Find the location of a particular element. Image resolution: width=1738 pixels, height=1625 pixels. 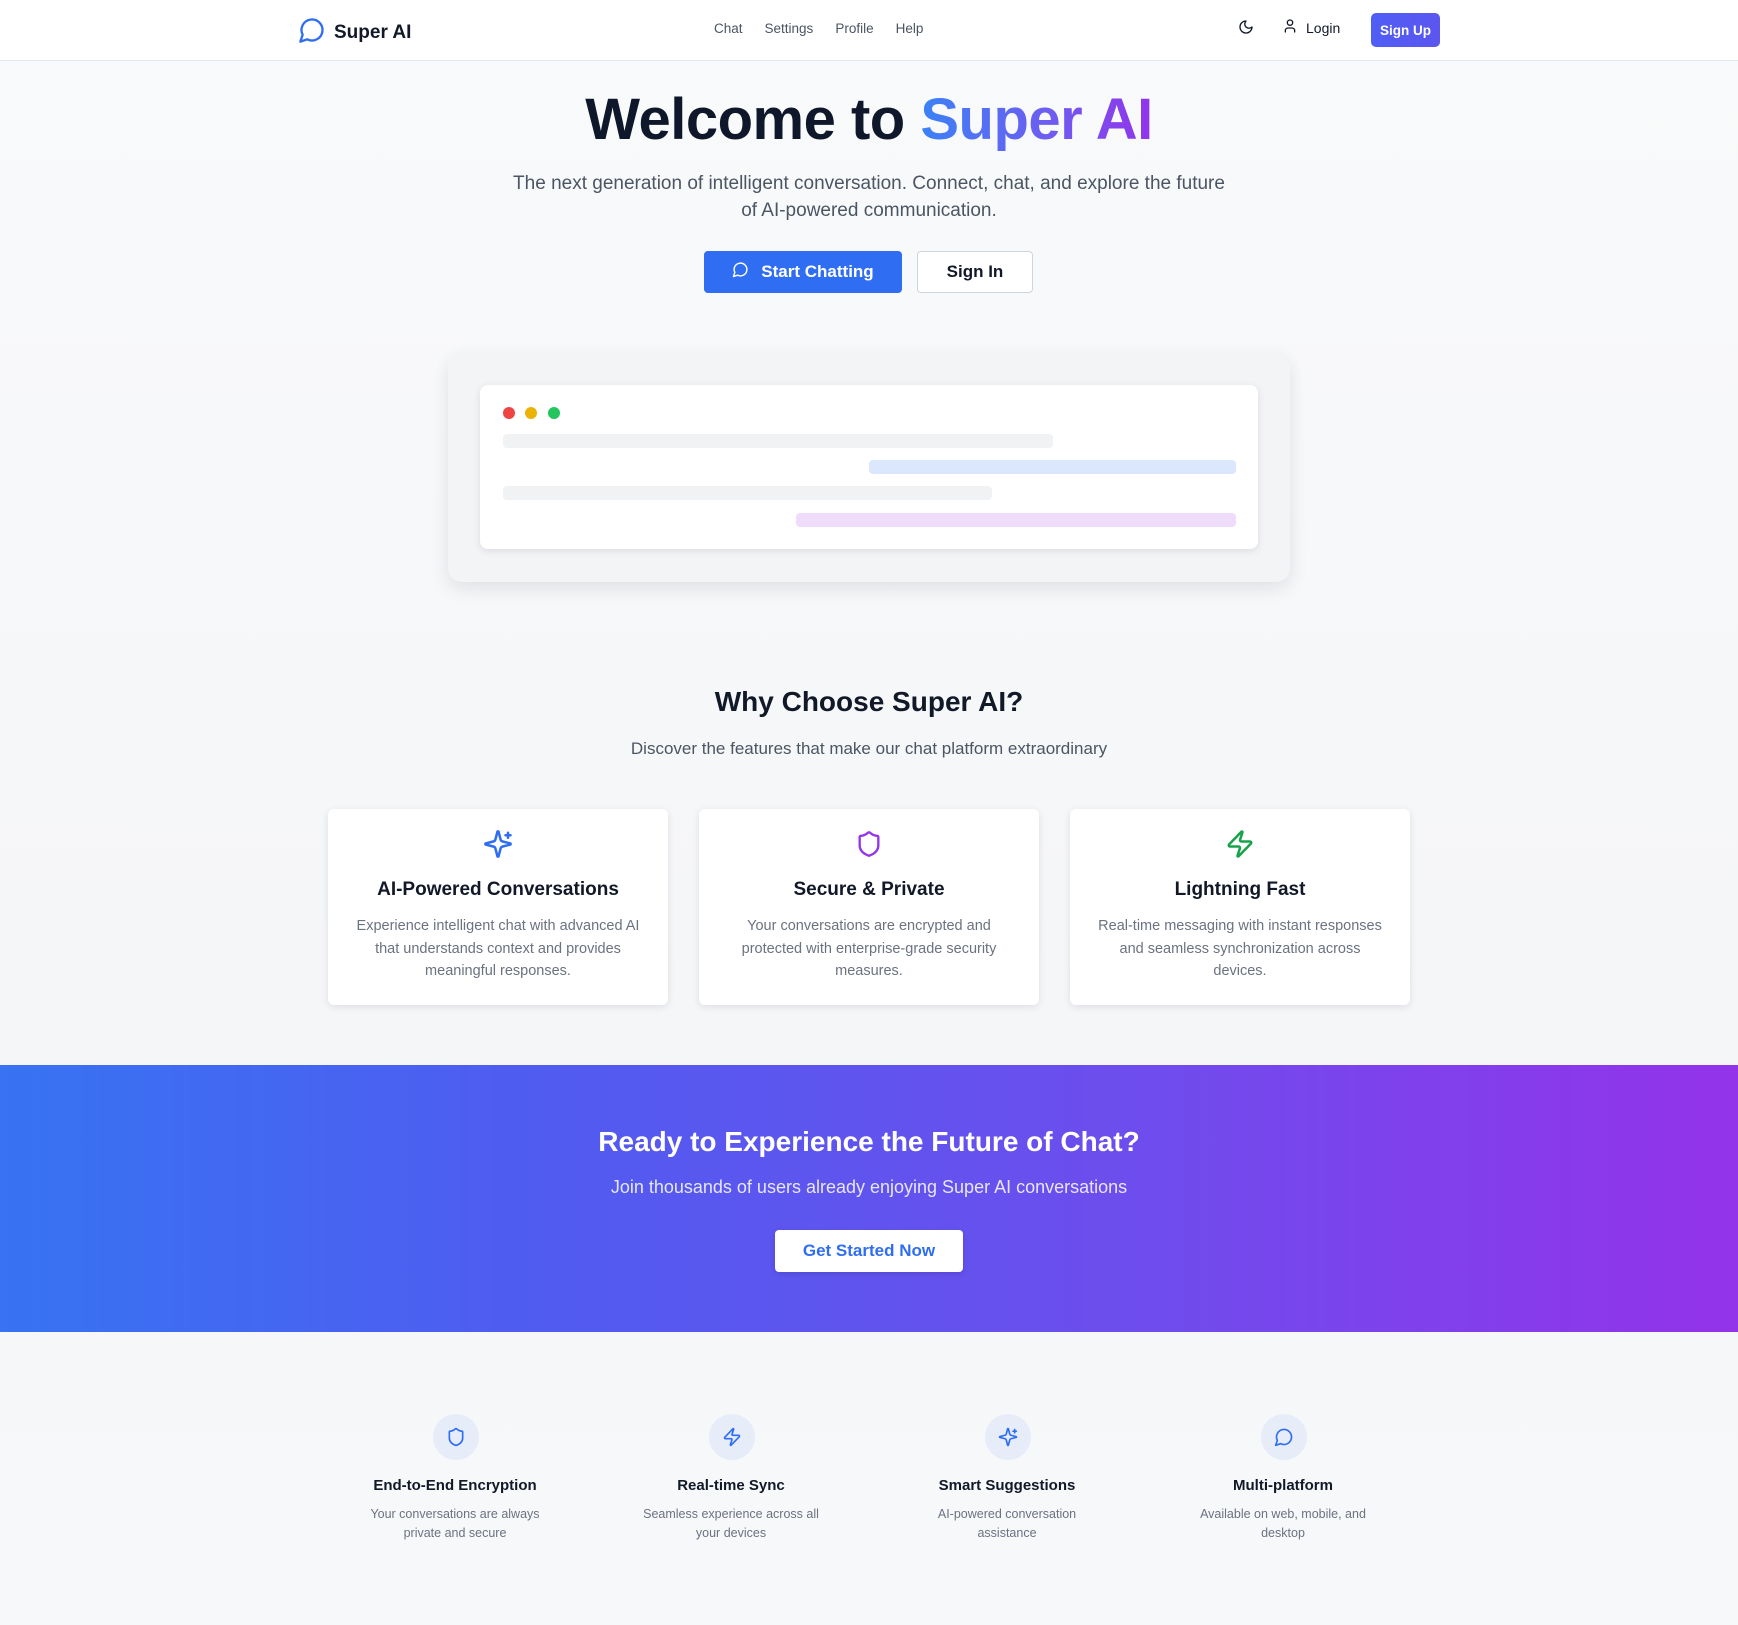

hero-title-plain: Welcome to is located at coordinates (753, 119).